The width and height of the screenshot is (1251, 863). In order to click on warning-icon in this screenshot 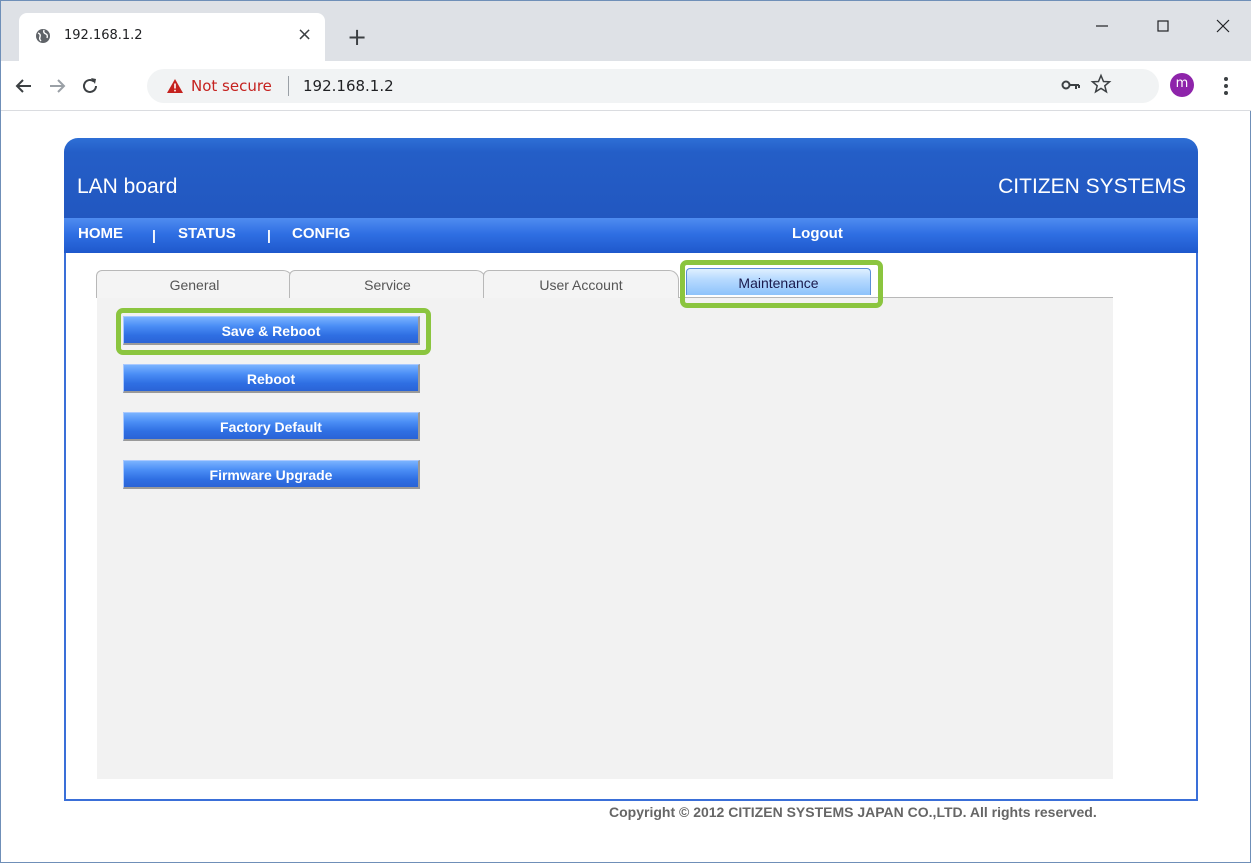, I will do `click(175, 86)`.